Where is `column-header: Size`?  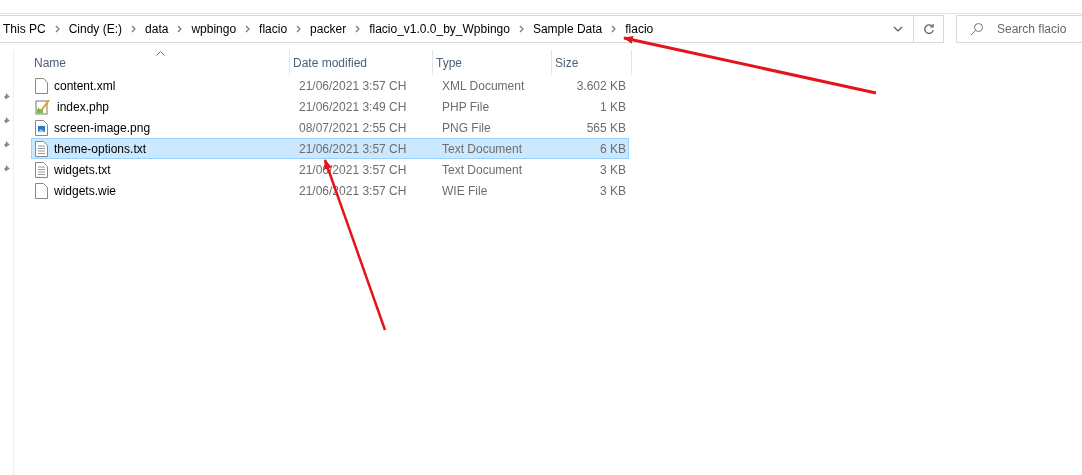
column-header: Size is located at coordinates (592, 62).